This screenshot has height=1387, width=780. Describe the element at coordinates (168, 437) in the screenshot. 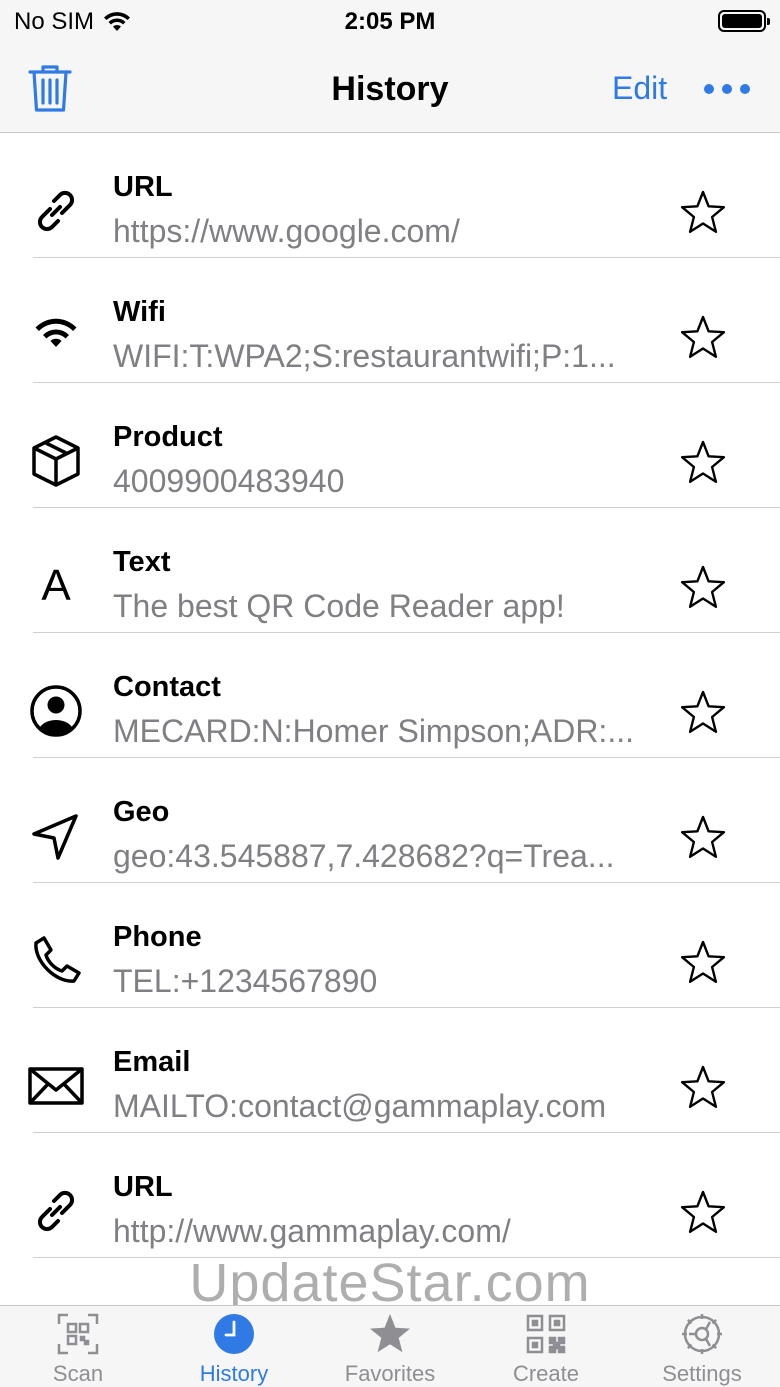

I see `row-title: Product` at that location.